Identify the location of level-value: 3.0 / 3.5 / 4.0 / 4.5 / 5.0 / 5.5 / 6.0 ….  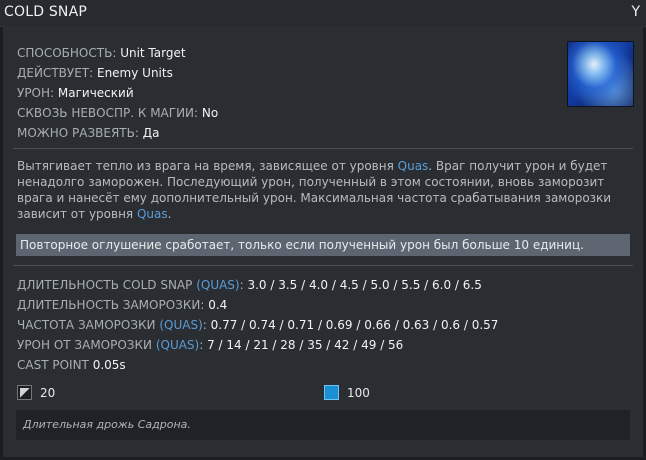
(364, 285).